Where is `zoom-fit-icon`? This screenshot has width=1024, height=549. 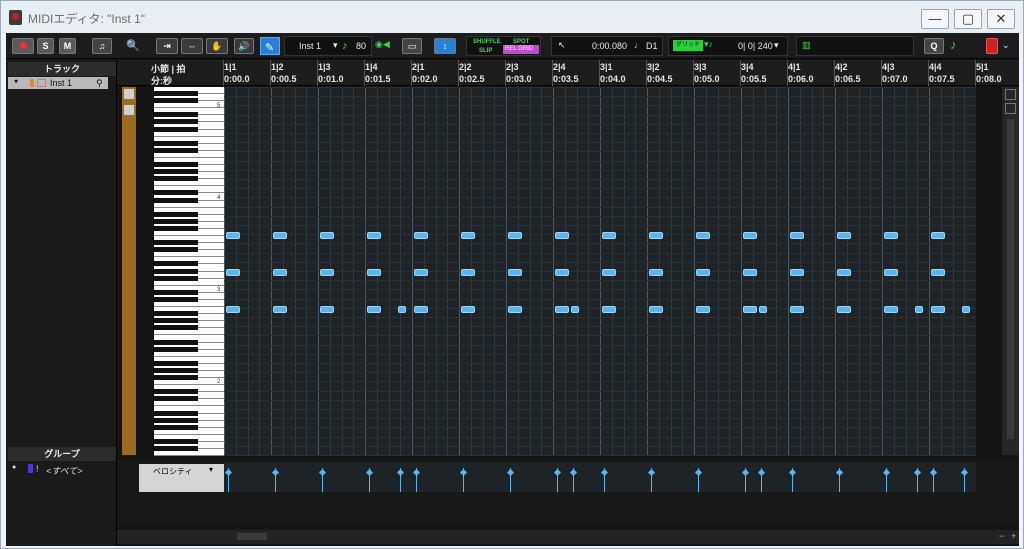
zoom-fit-icon is located at coordinates (1010, 94).